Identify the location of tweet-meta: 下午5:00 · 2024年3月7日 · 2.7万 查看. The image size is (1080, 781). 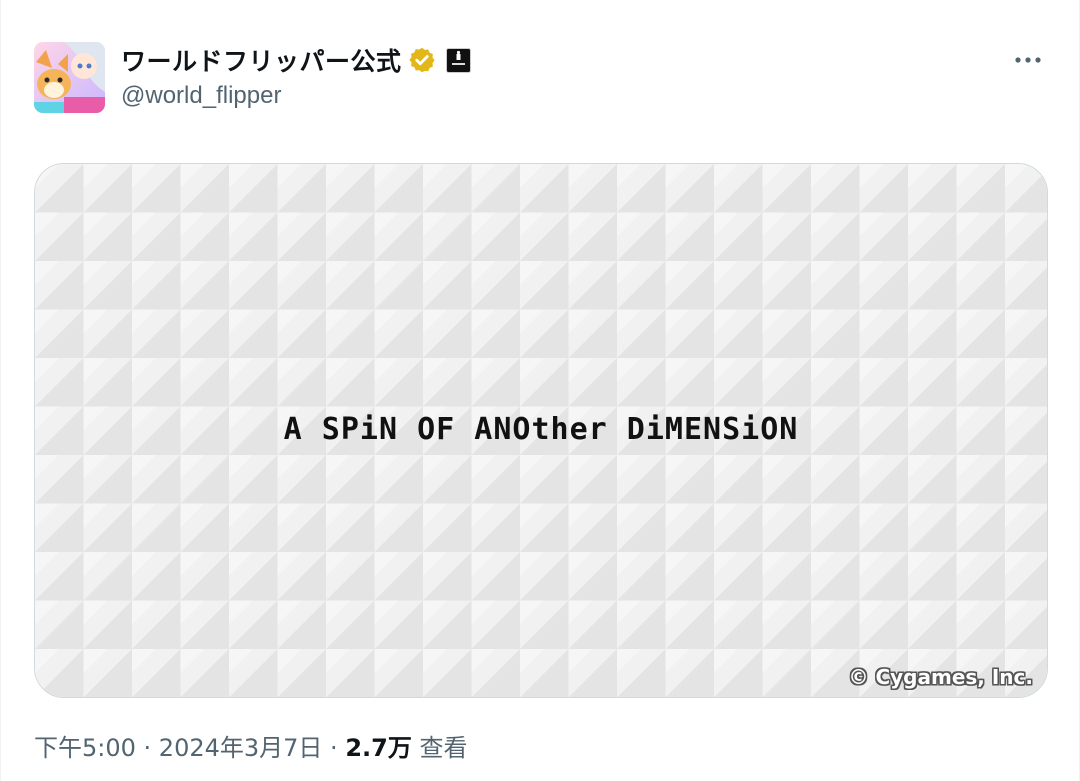
(250, 745).